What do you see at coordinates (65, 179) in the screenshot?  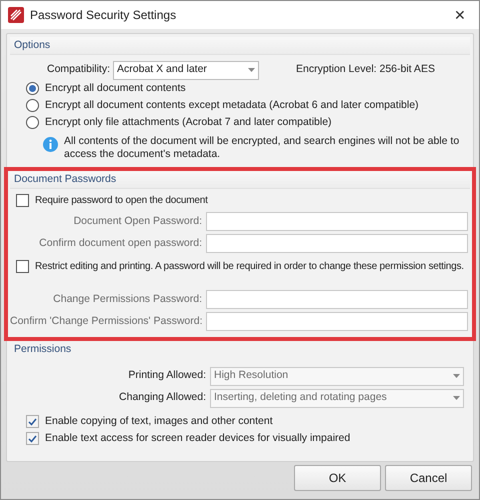 I see `section-title: Document Passwords` at bounding box center [65, 179].